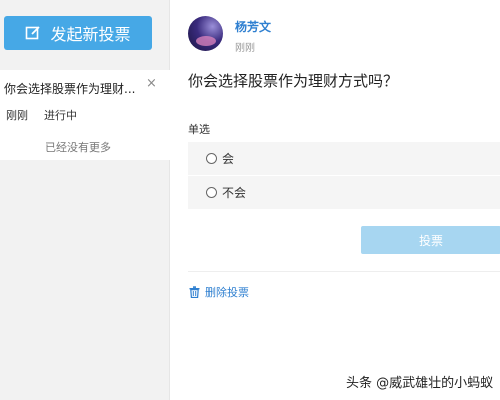 This screenshot has width=500, height=400. I want to click on author-name: 杨芳文, so click(253, 26).